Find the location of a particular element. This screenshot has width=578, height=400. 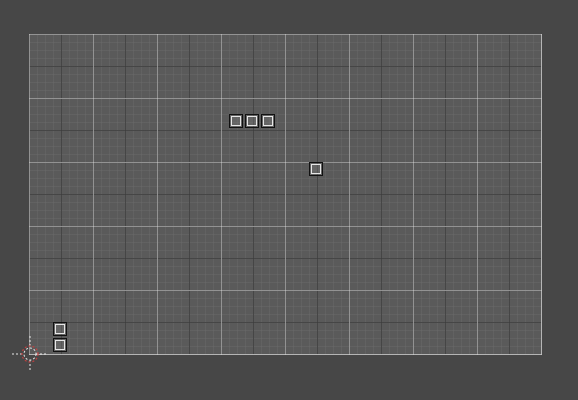

origin-crosshair-icon is located at coordinates (30, 354).